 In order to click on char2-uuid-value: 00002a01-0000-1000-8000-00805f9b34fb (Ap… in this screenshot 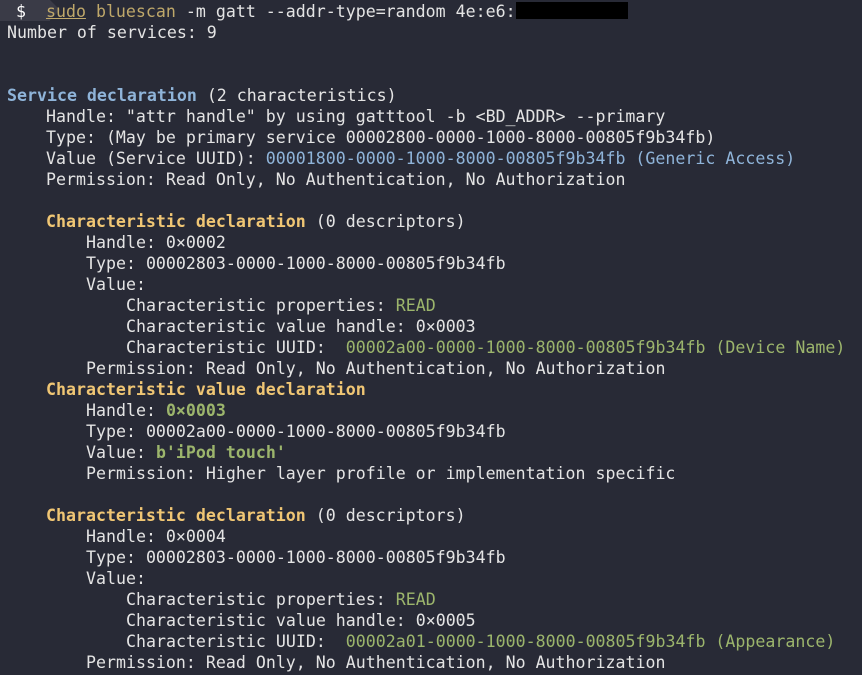, I will do `click(590, 641)`.